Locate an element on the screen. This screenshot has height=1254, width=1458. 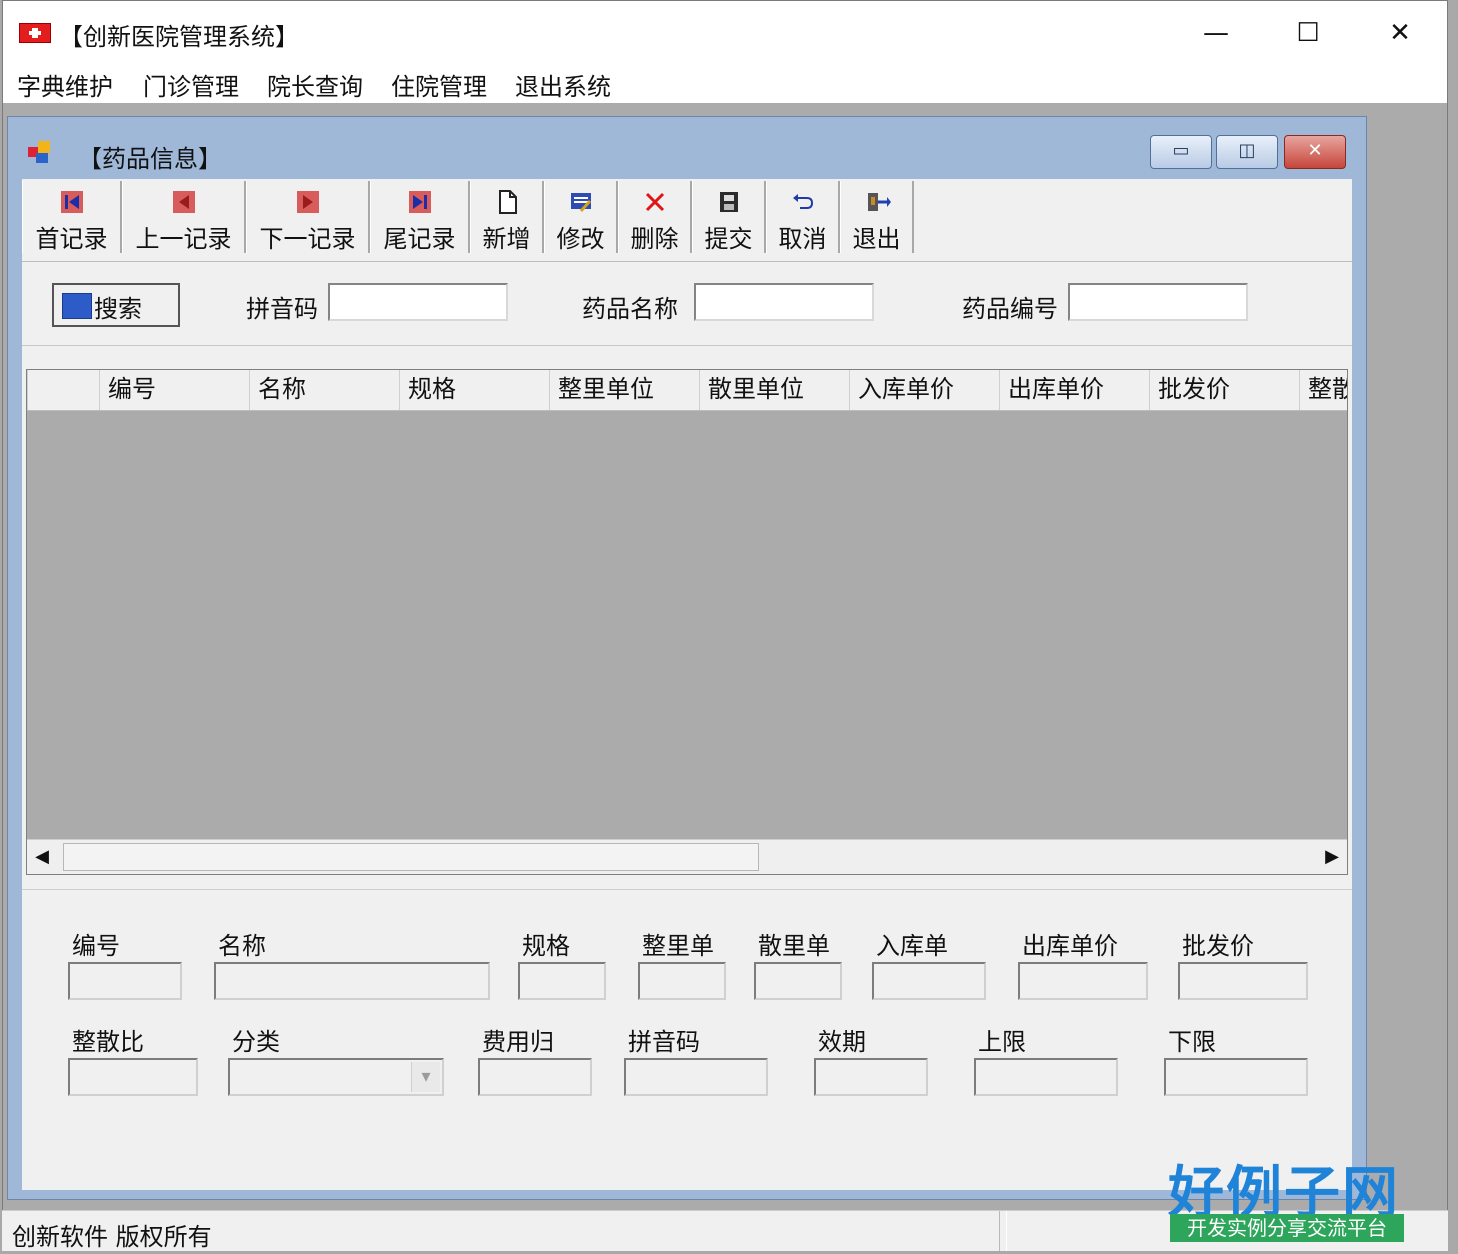
next-record-button: 下一记录 is located at coordinates (308, 217).